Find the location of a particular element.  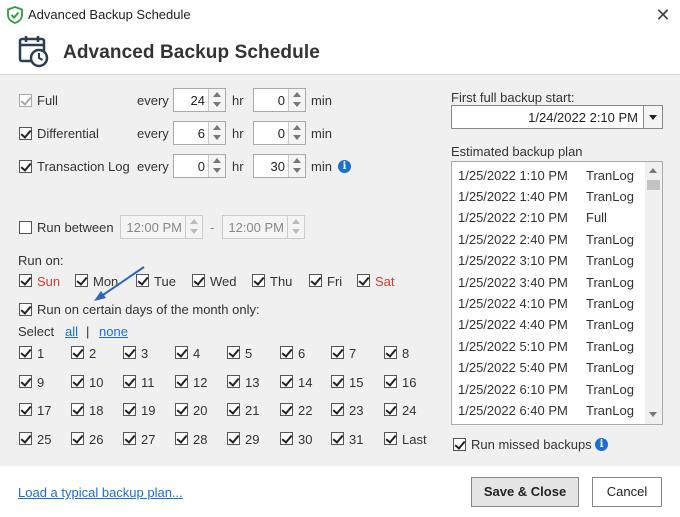

month-day-label: 24 is located at coordinates (409, 410).